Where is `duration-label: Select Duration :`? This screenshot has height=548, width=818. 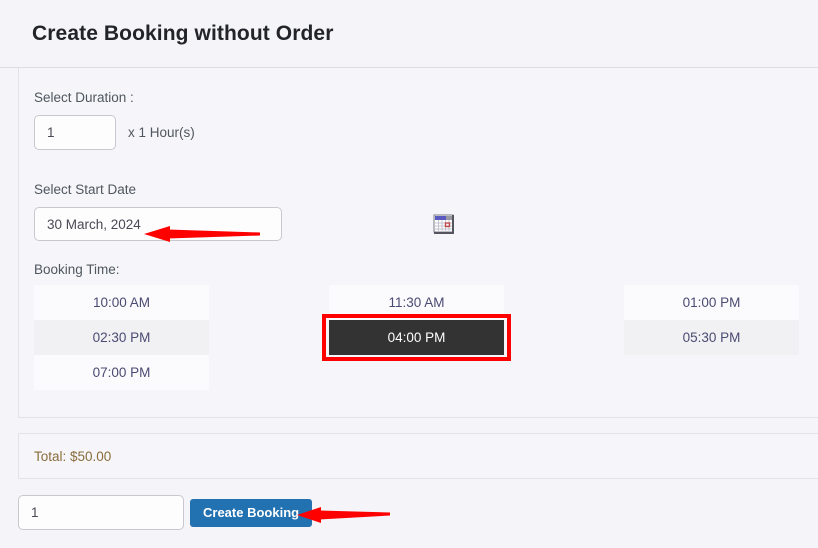 duration-label: Select Duration : is located at coordinates (84, 97).